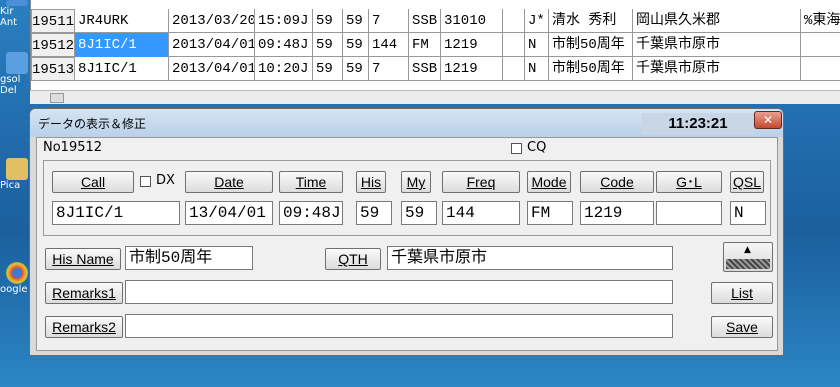 This screenshot has height=387, width=840. What do you see at coordinates (748, 213) in the screenshot?
I see `qsl-field: N` at bounding box center [748, 213].